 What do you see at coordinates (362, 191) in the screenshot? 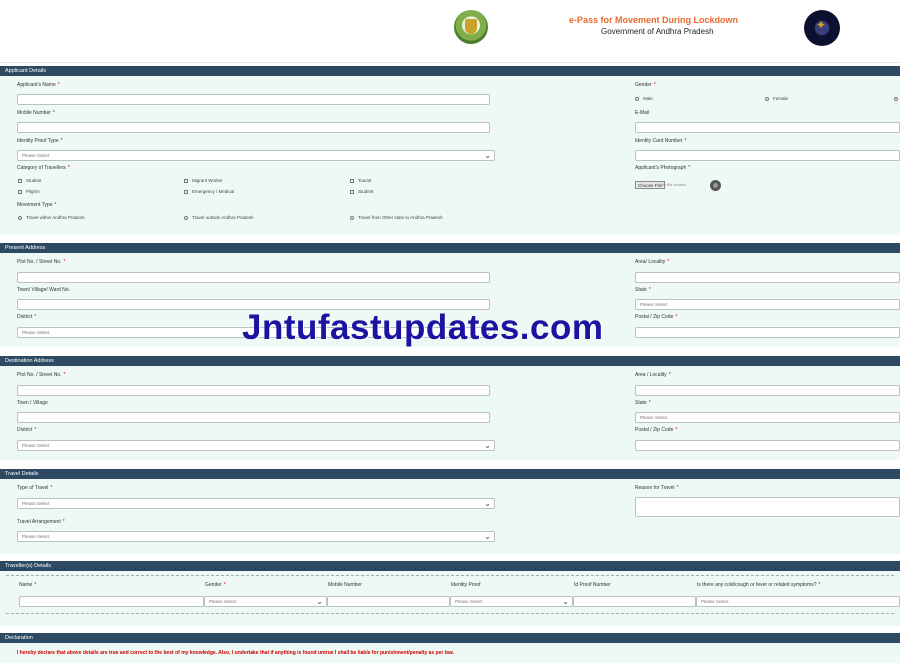
I see `category-student-2-checkbox: Student` at bounding box center [362, 191].